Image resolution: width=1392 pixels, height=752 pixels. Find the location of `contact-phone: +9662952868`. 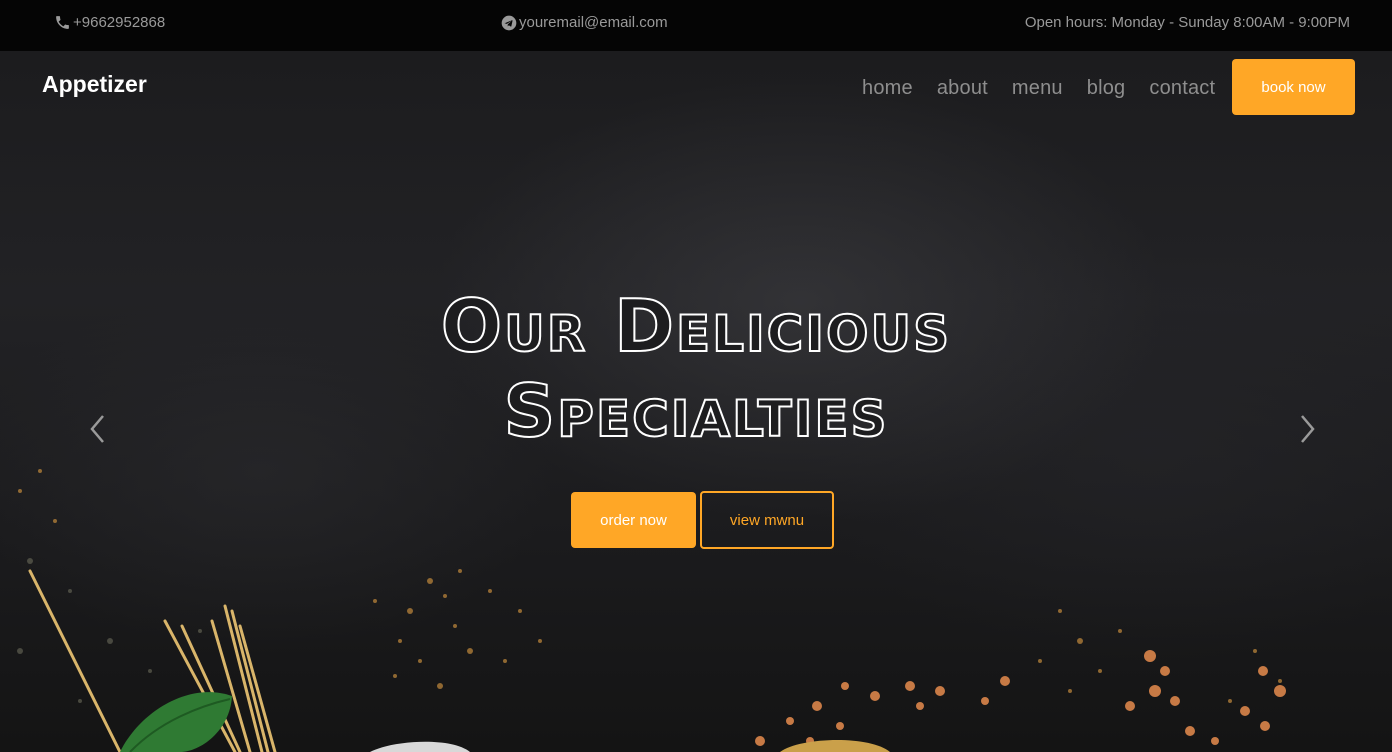

contact-phone: +9662952868 is located at coordinates (109, 22).